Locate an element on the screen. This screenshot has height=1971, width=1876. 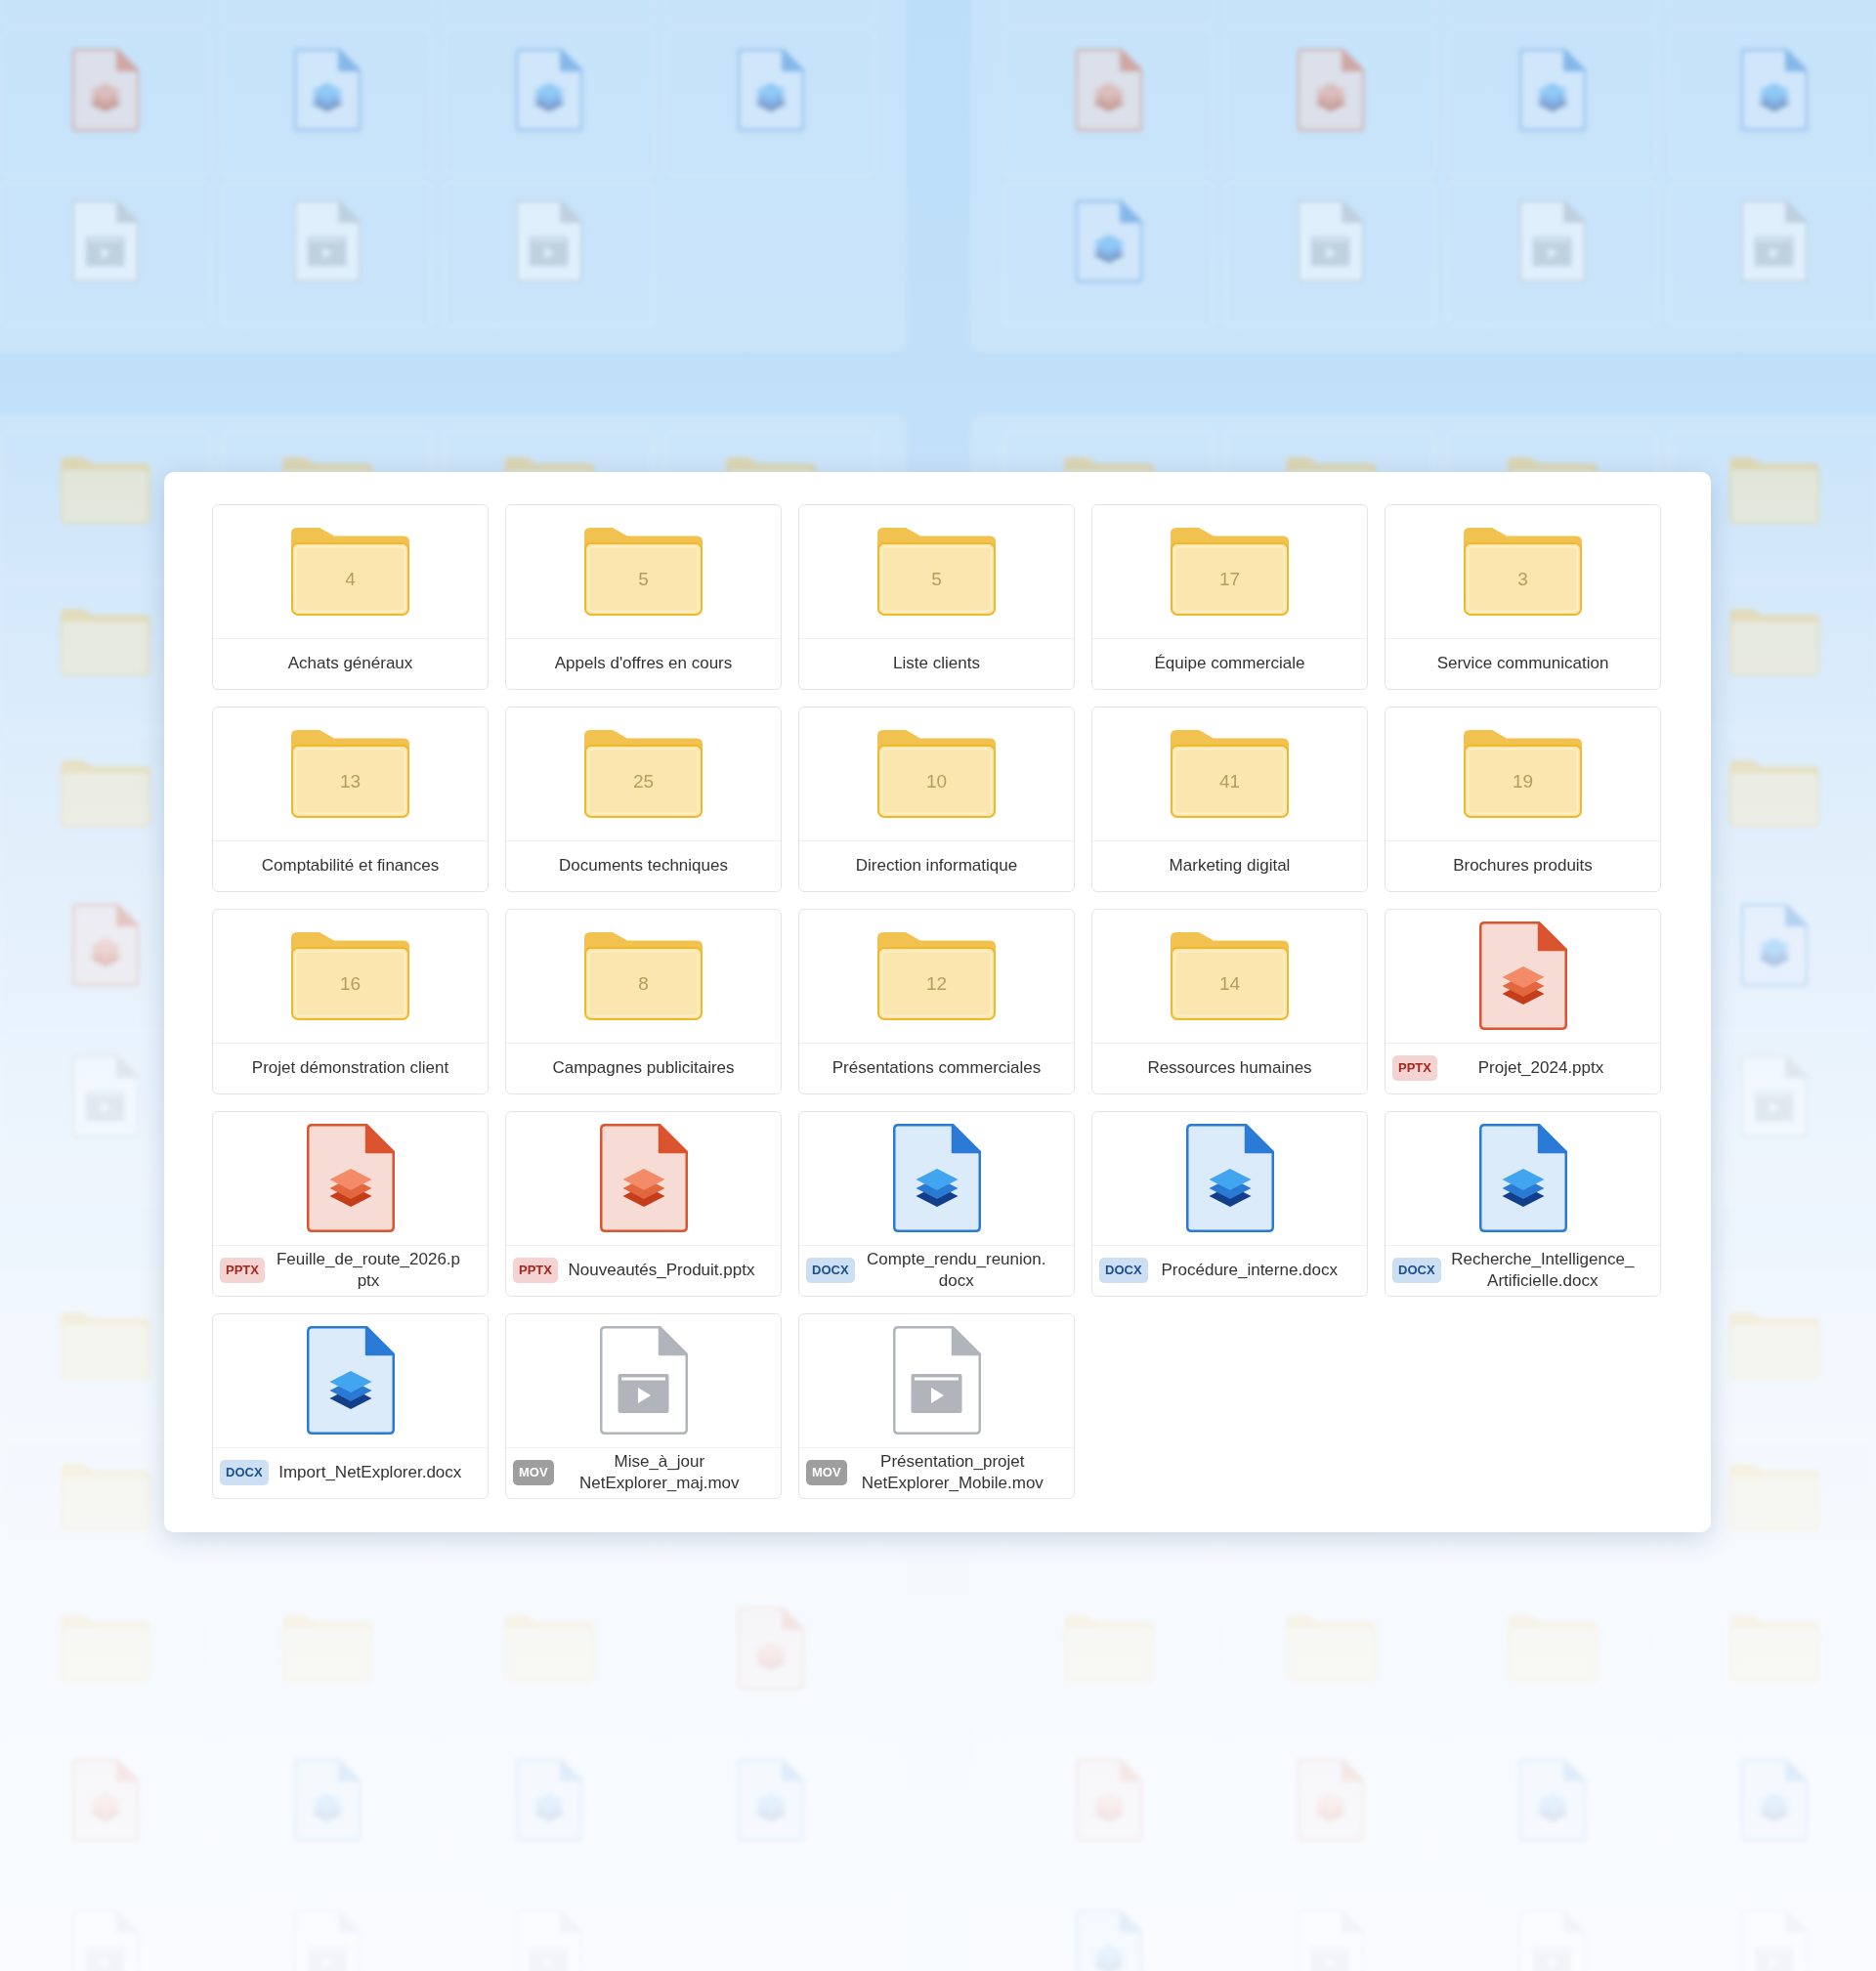
file-name: Compte_rendu_reunion.docx is located at coordinates (956, 1270).